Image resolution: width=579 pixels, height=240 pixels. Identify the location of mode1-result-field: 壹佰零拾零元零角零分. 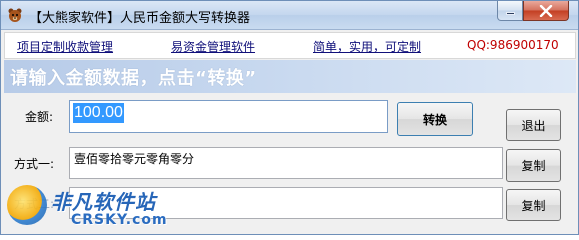
(286, 163).